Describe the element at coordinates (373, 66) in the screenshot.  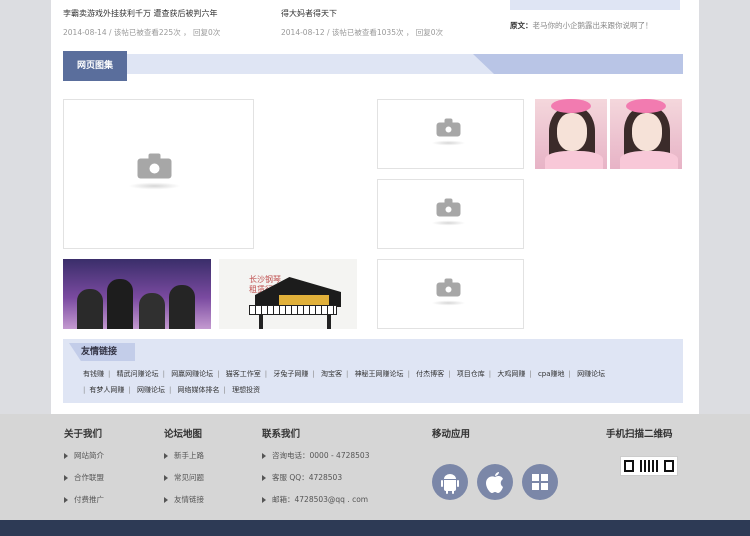
I see `gallery-header: 网页图集` at that location.